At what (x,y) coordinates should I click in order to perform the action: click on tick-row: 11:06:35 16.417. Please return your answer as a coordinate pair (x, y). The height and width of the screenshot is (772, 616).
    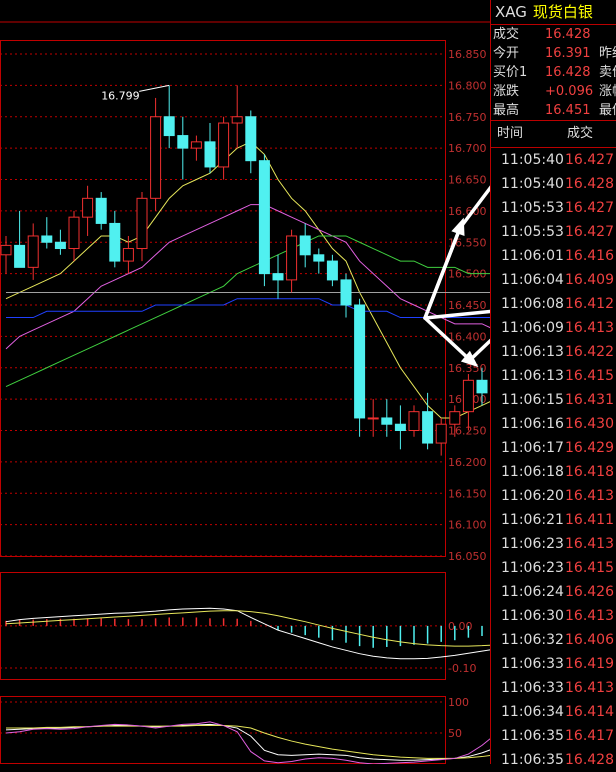
    Looking at the image, I should click on (553, 736).